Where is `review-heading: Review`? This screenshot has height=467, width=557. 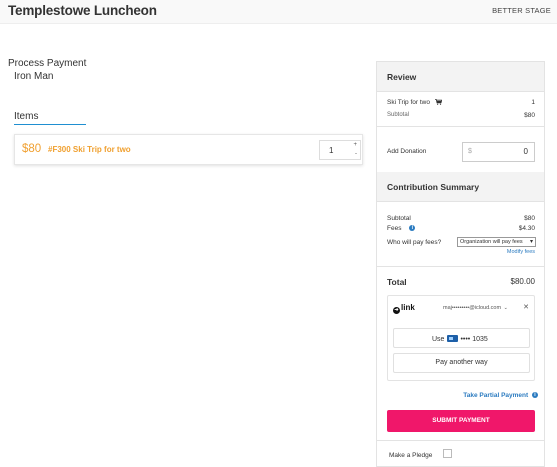 review-heading: Review is located at coordinates (402, 77).